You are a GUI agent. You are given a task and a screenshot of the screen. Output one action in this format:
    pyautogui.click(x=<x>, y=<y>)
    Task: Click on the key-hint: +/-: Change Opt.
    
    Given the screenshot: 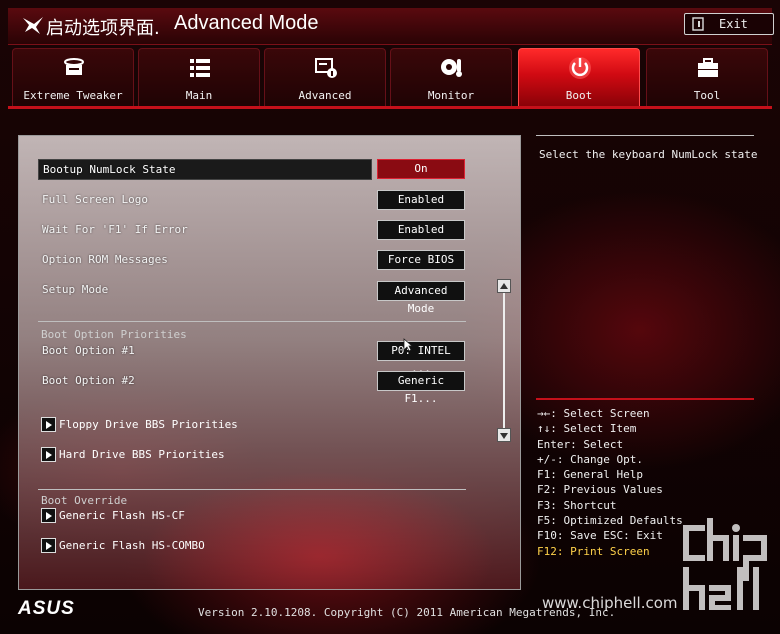 What is the action you would take?
    pyautogui.click(x=590, y=459)
    